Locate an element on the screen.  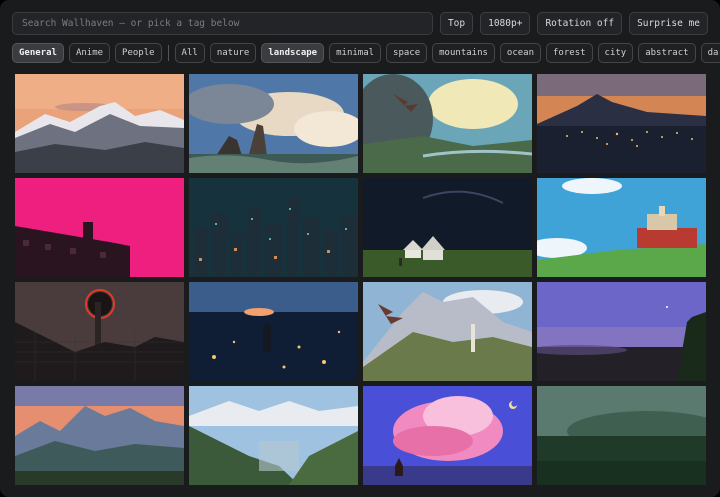
tag-chip-landscape: landscape is located at coordinates (293, 53).